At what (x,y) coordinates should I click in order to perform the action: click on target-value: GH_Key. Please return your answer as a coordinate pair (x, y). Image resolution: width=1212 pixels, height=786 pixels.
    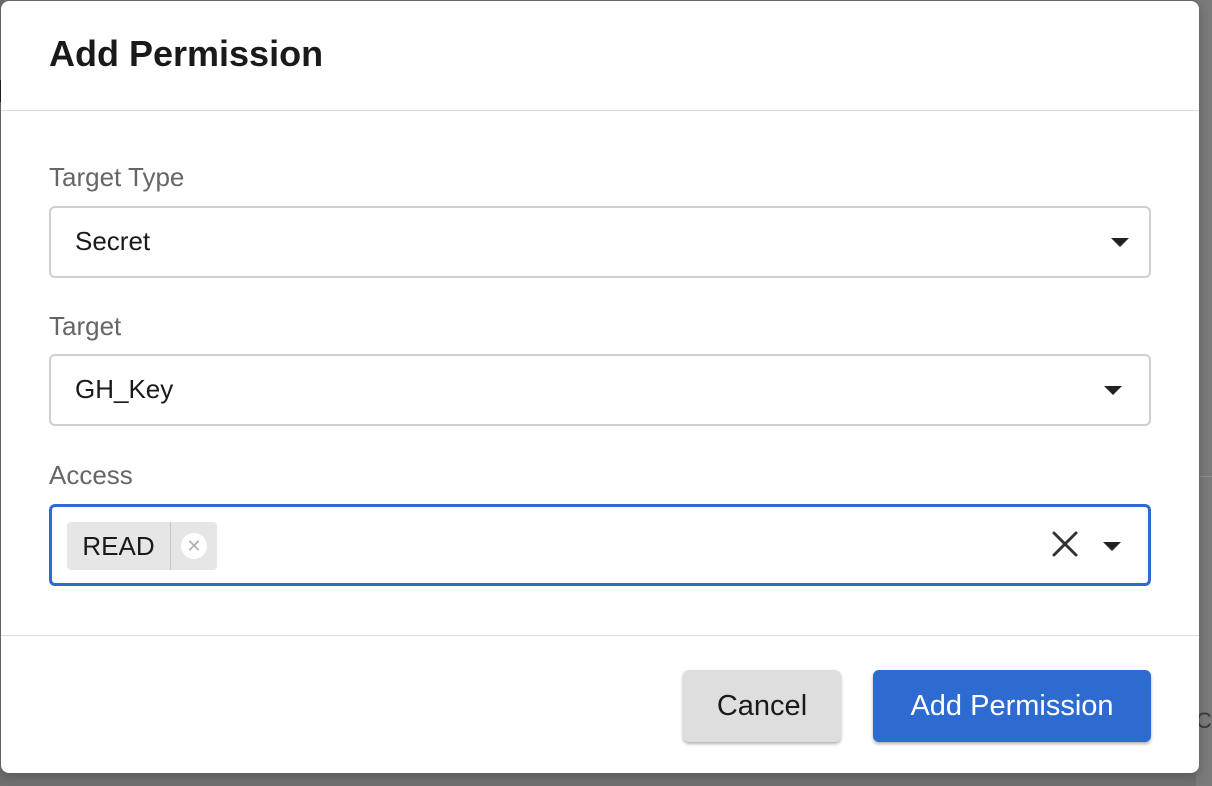
    Looking at the image, I should click on (124, 389).